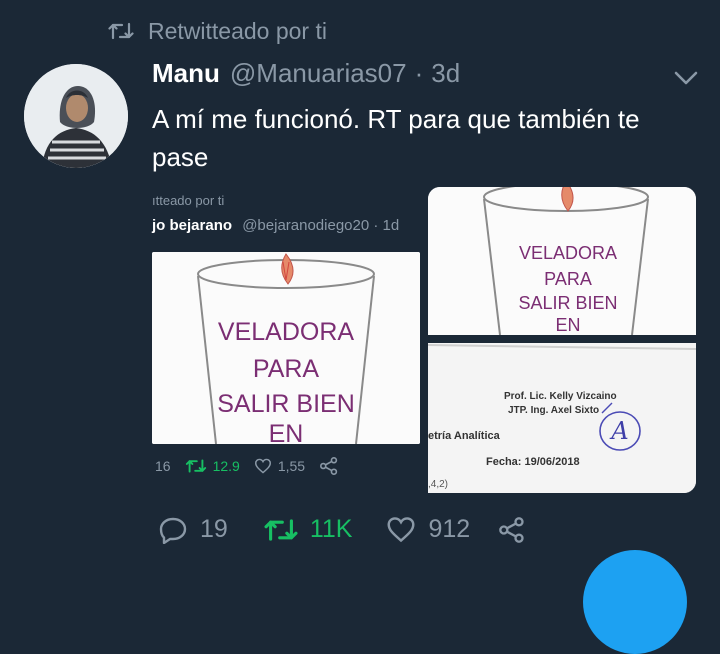 This screenshot has width=720, height=654. I want to click on doc-date: Fecha: 19/06/2018, so click(533, 462).